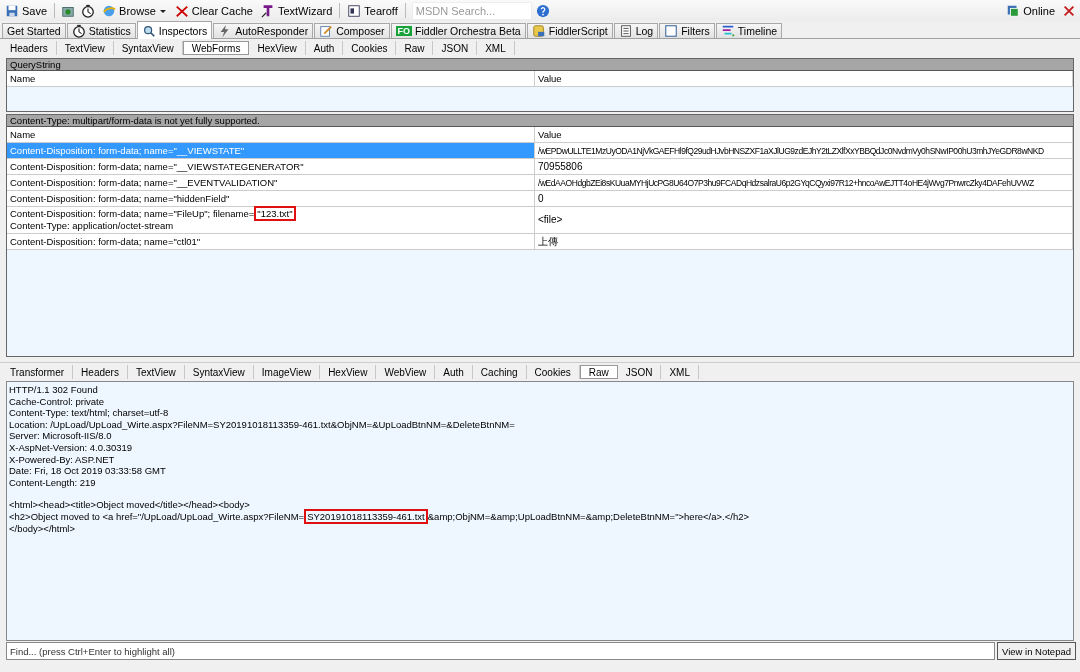 This screenshot has height=672, width=1080. I want to click on table-cell-text: 0, so click(541, 198).